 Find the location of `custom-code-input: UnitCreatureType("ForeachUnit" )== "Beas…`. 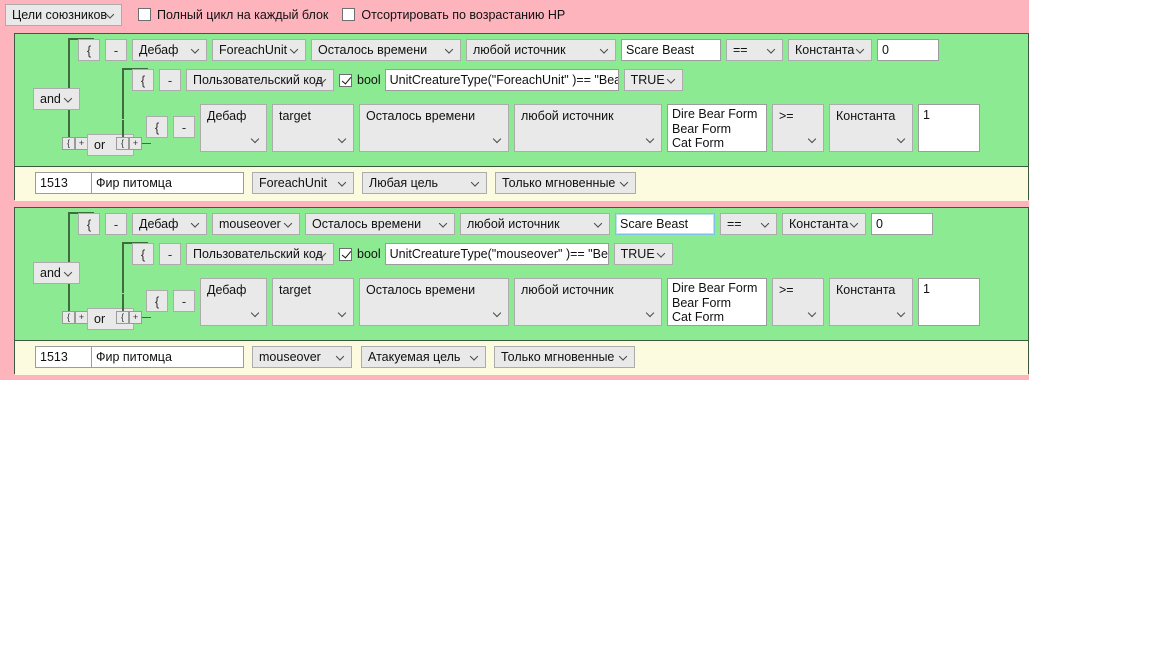

custom-code-input: UnitCreatureType("ForeachUnit" )== "Beas… is located at coordinates (501, 80).